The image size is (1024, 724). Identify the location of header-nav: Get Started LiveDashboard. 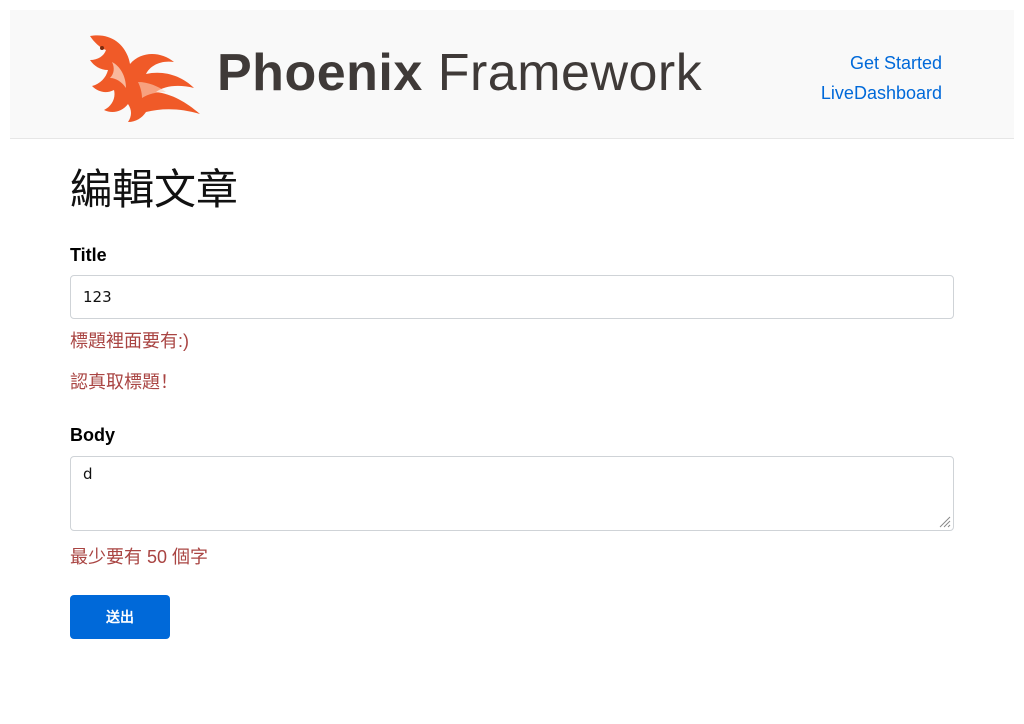
(881, 78).